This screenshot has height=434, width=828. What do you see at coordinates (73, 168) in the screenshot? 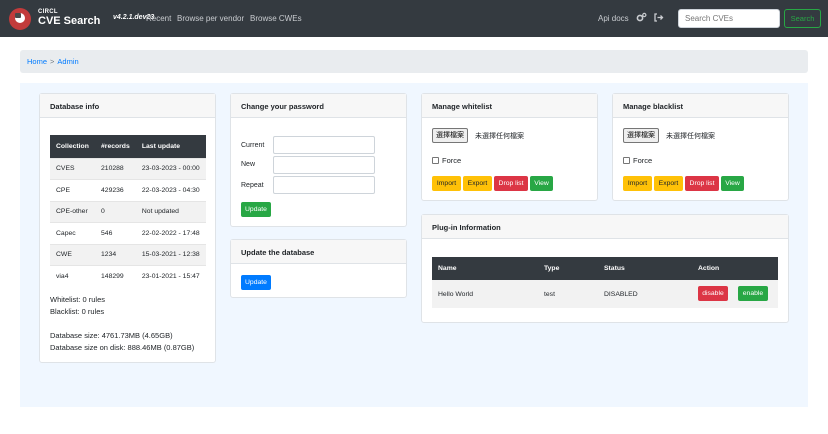
I see `cell: CVES` at bounding box center [73, 168].